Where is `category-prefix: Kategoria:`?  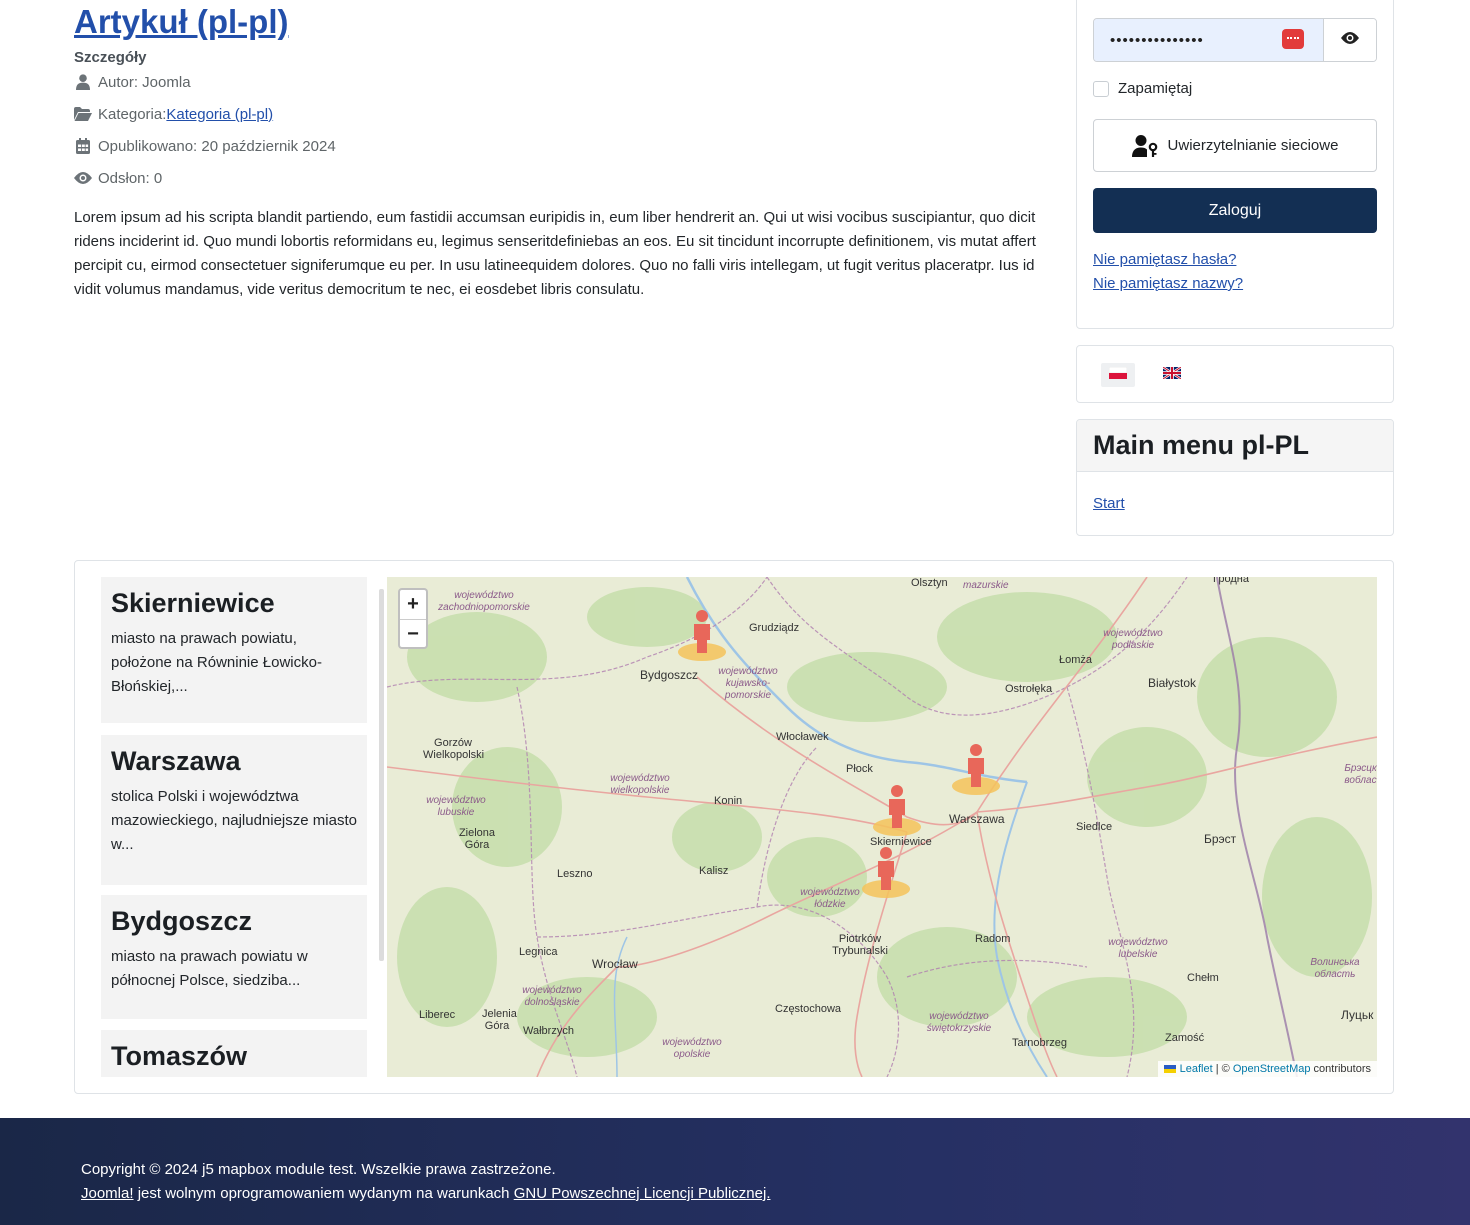
category-prefix: Kategoria: is located at coordinates (132, 114).